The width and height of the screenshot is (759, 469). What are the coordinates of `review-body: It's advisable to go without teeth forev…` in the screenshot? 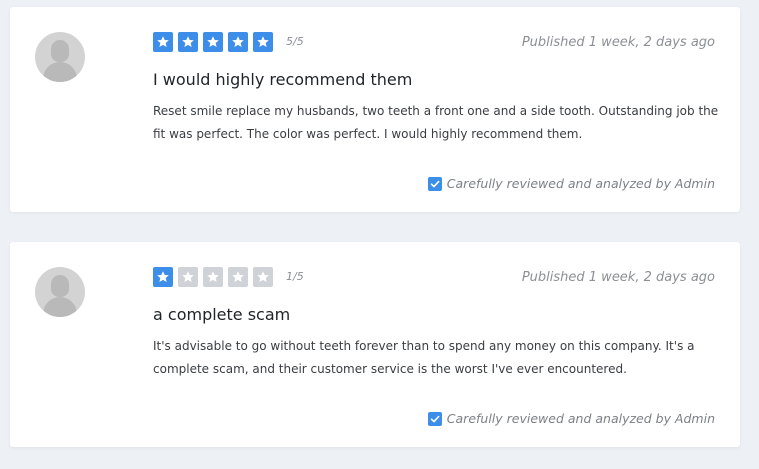 It's located at (424, 357).